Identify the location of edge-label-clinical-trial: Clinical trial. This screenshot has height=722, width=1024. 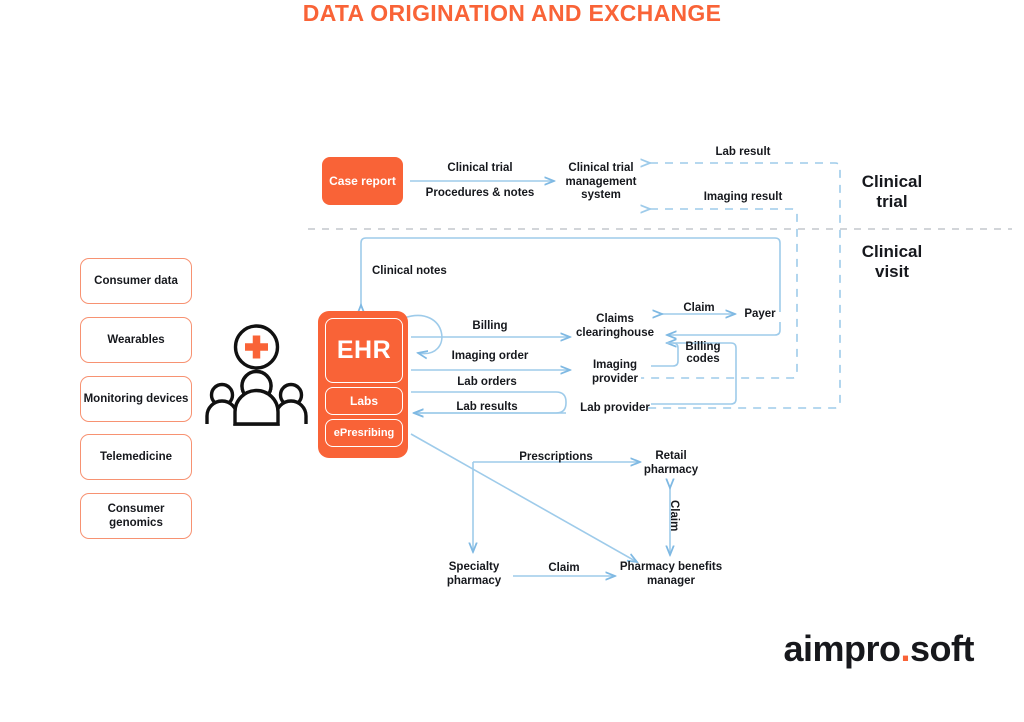
(480, 168).